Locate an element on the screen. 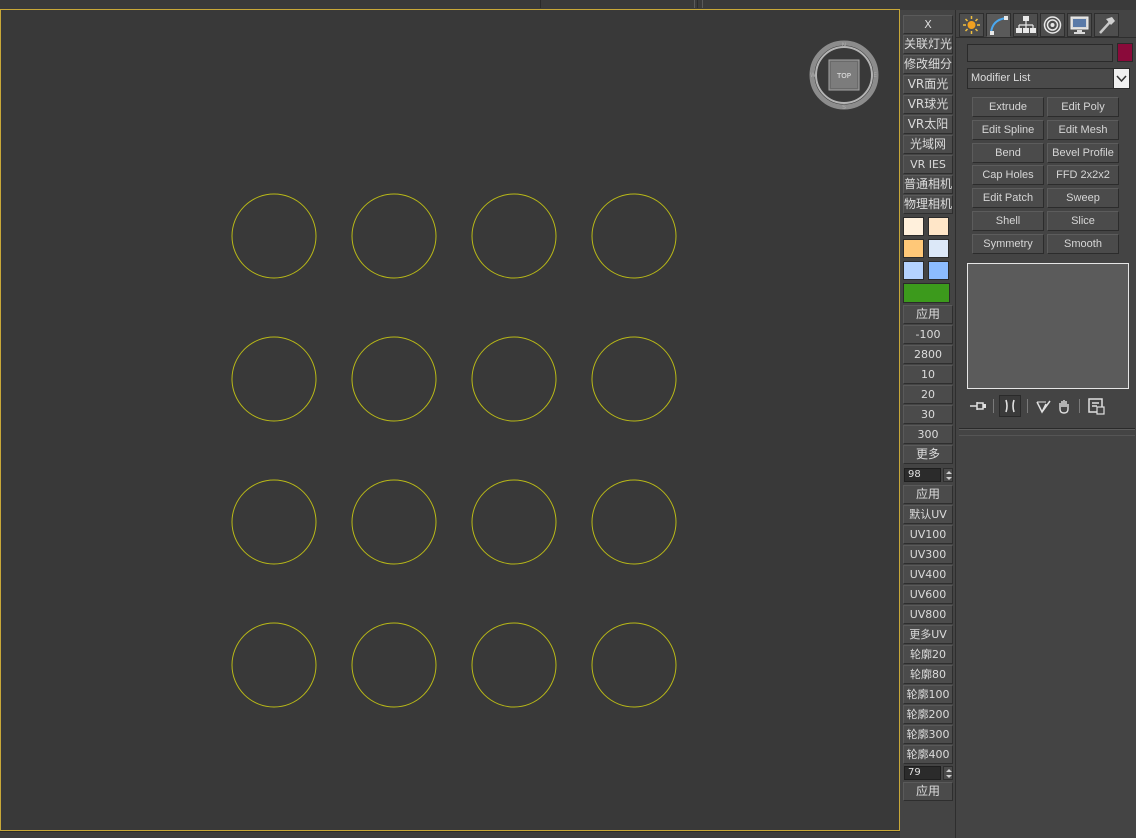 The width and height of the screenshot is (1136, 838). outline-button: 轮廓20 is located at coordinates (928, 654).